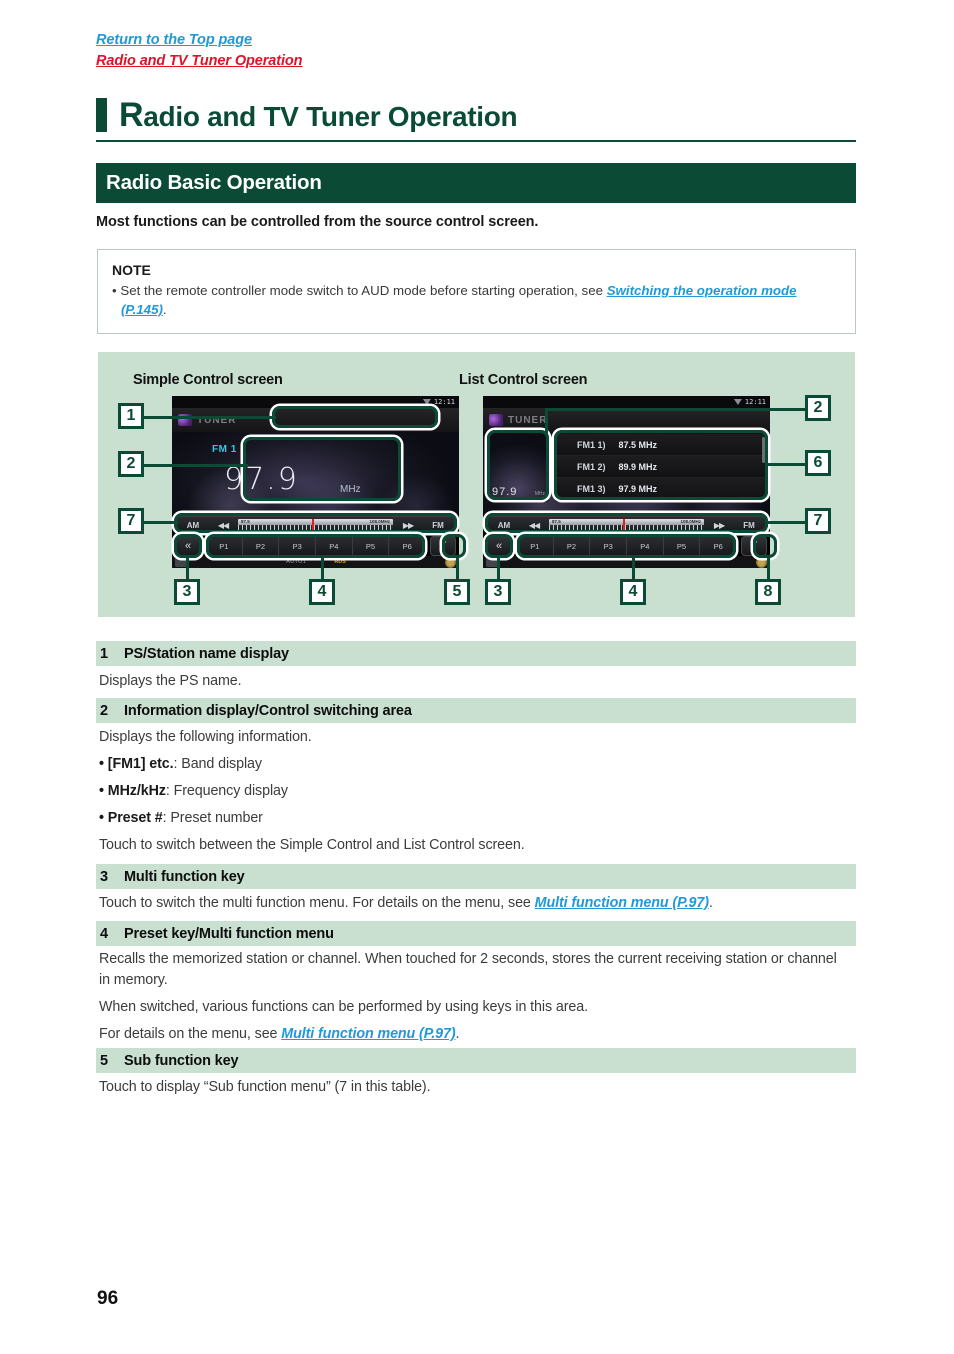 This screenshot has height=1354, width=954. Describe the element at coordinates (205, 737) in the screenshot. I see `paragraph: Displays the following information.` at that location.